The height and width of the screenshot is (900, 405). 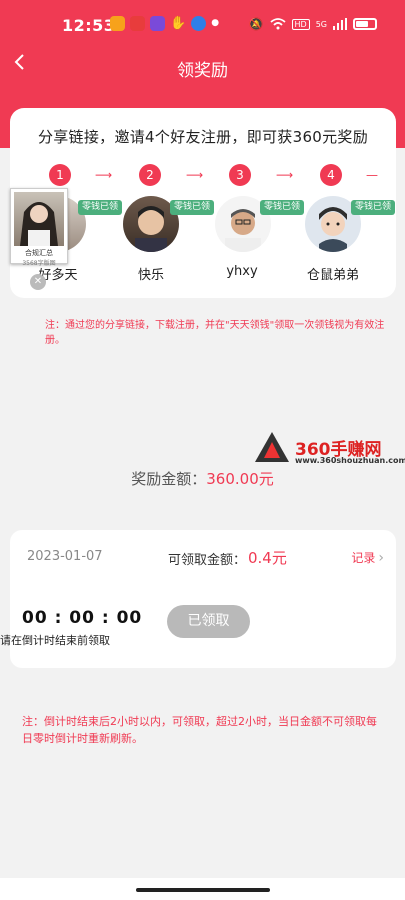 I want to click on sticker-caption-line1: 合规汇总, so click(x=39, y=253).